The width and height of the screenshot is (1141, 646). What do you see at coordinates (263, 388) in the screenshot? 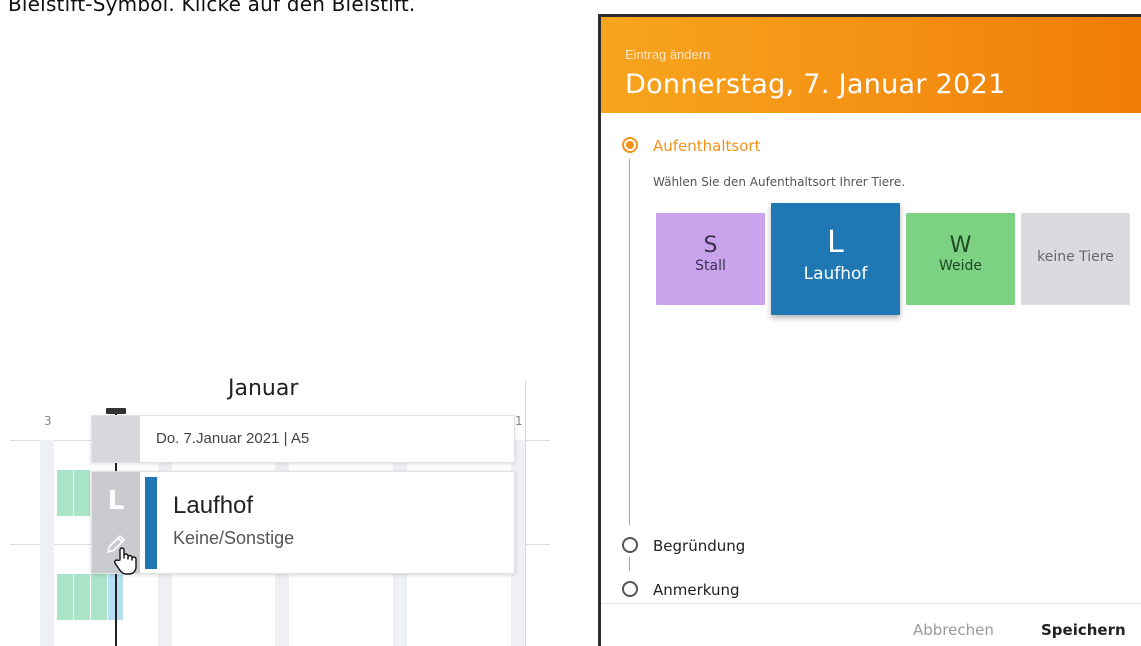
I see `month-title: Januar` at bounding box center [263, 388].